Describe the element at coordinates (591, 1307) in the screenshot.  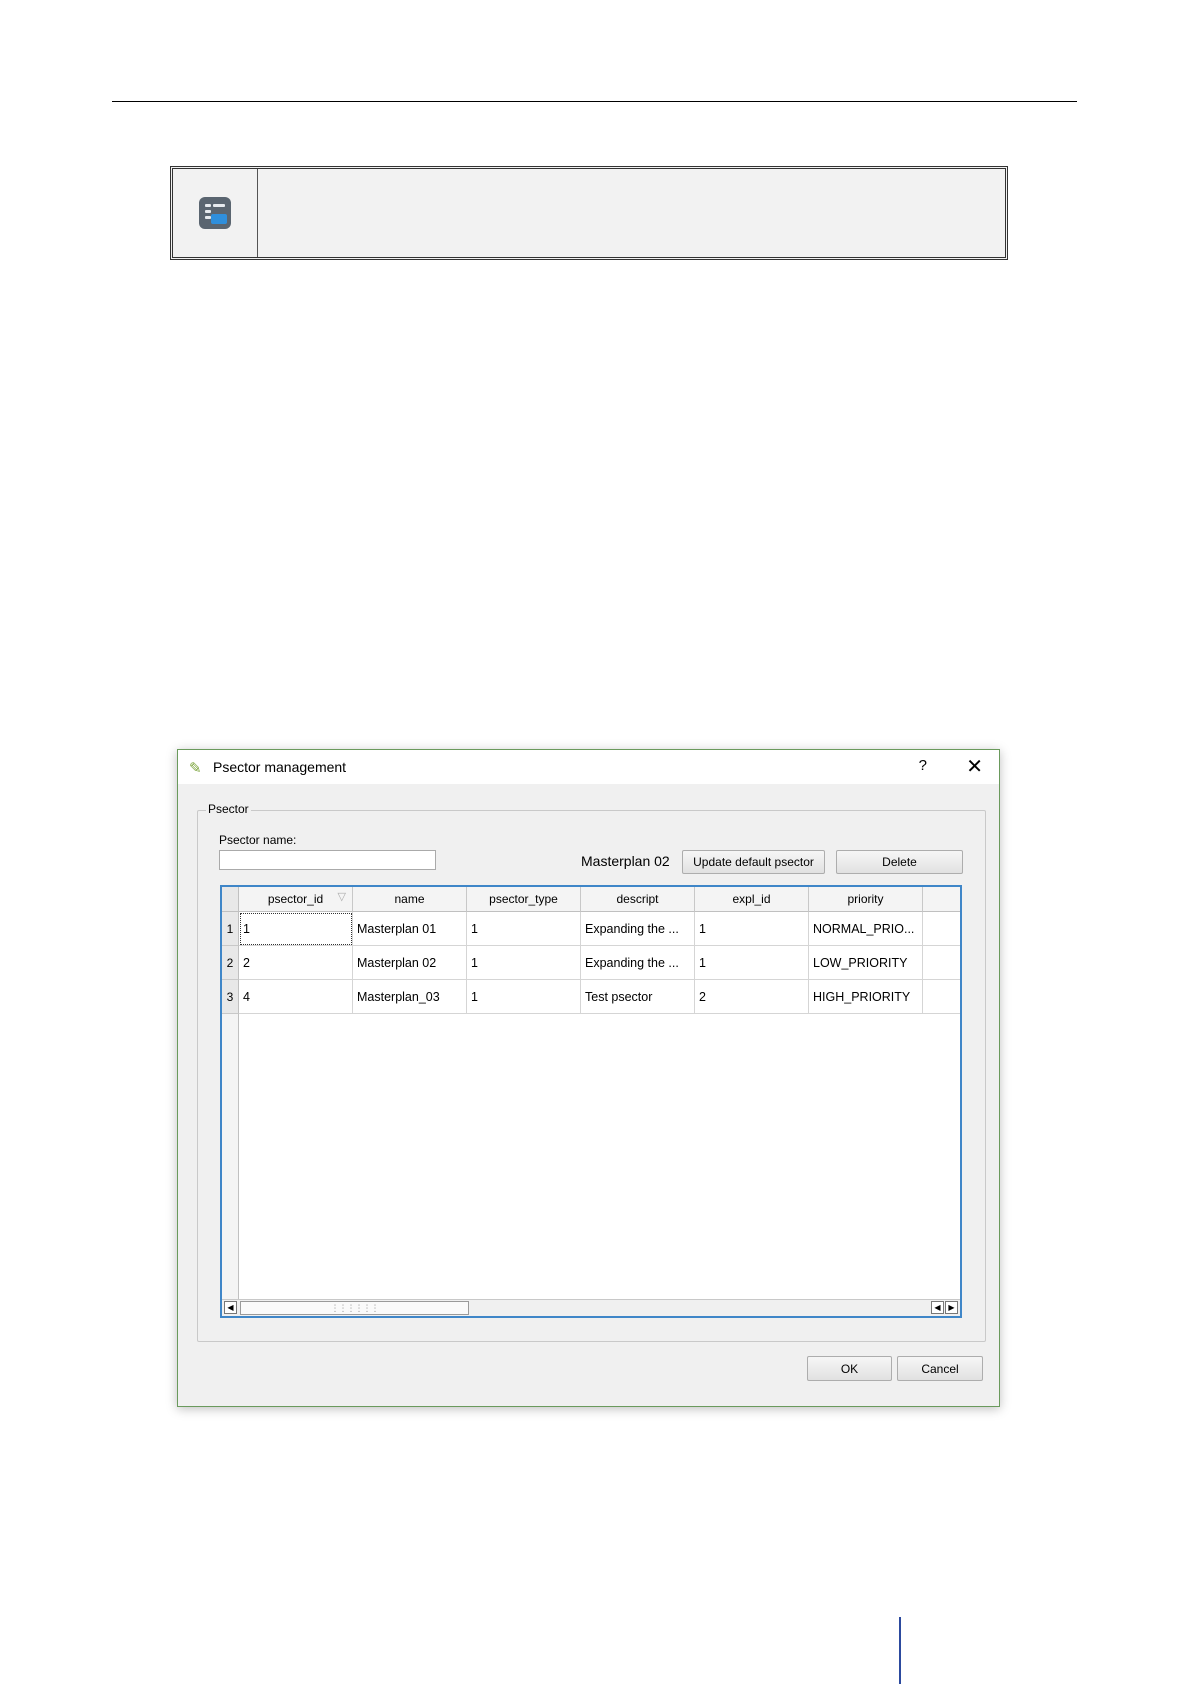
I see `horizontal-scrollbar: ◀ ⋮⋮⋮⋮⋮⋮ ◀ ▶` at that location.